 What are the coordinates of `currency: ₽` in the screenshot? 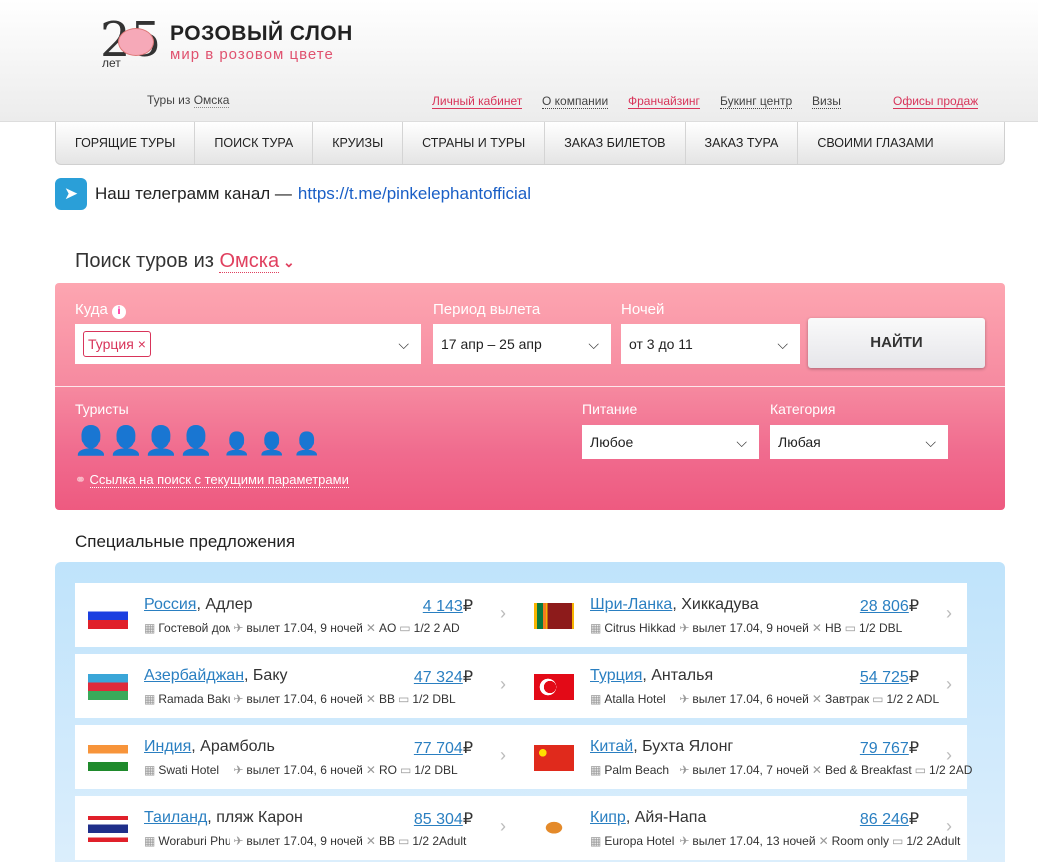 It's located at (467, 748).